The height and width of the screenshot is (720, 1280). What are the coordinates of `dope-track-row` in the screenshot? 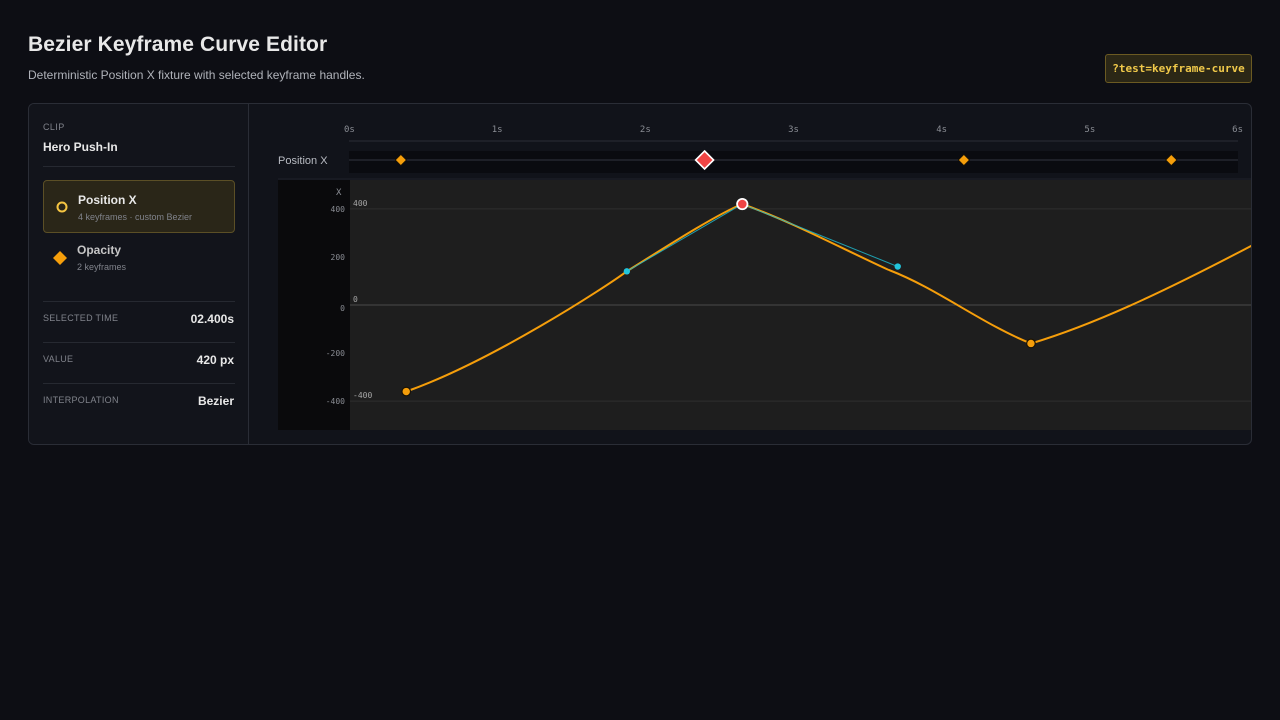 It's located at (793, 162).